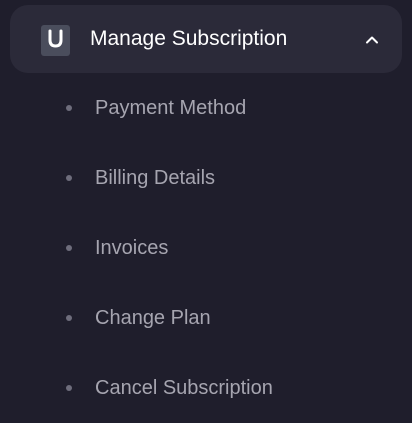 This screenshot has height=423, width=412. What do you see at coordinates (372, 39) in the screenshot?
I see `chevron-up-icon` at bounding box center [372, 39].